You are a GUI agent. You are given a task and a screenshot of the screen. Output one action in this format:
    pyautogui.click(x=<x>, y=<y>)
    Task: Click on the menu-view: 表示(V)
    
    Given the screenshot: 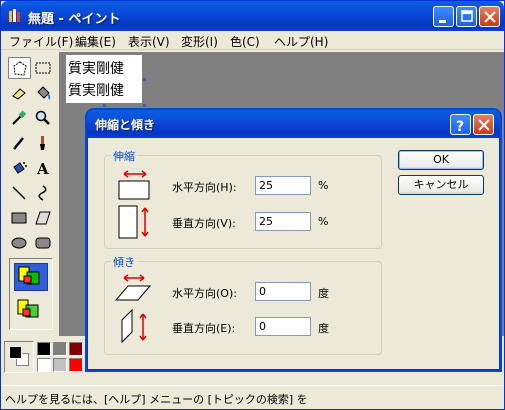 What is the action you would take?
    pyautogui.click(x=149, y=41)
    